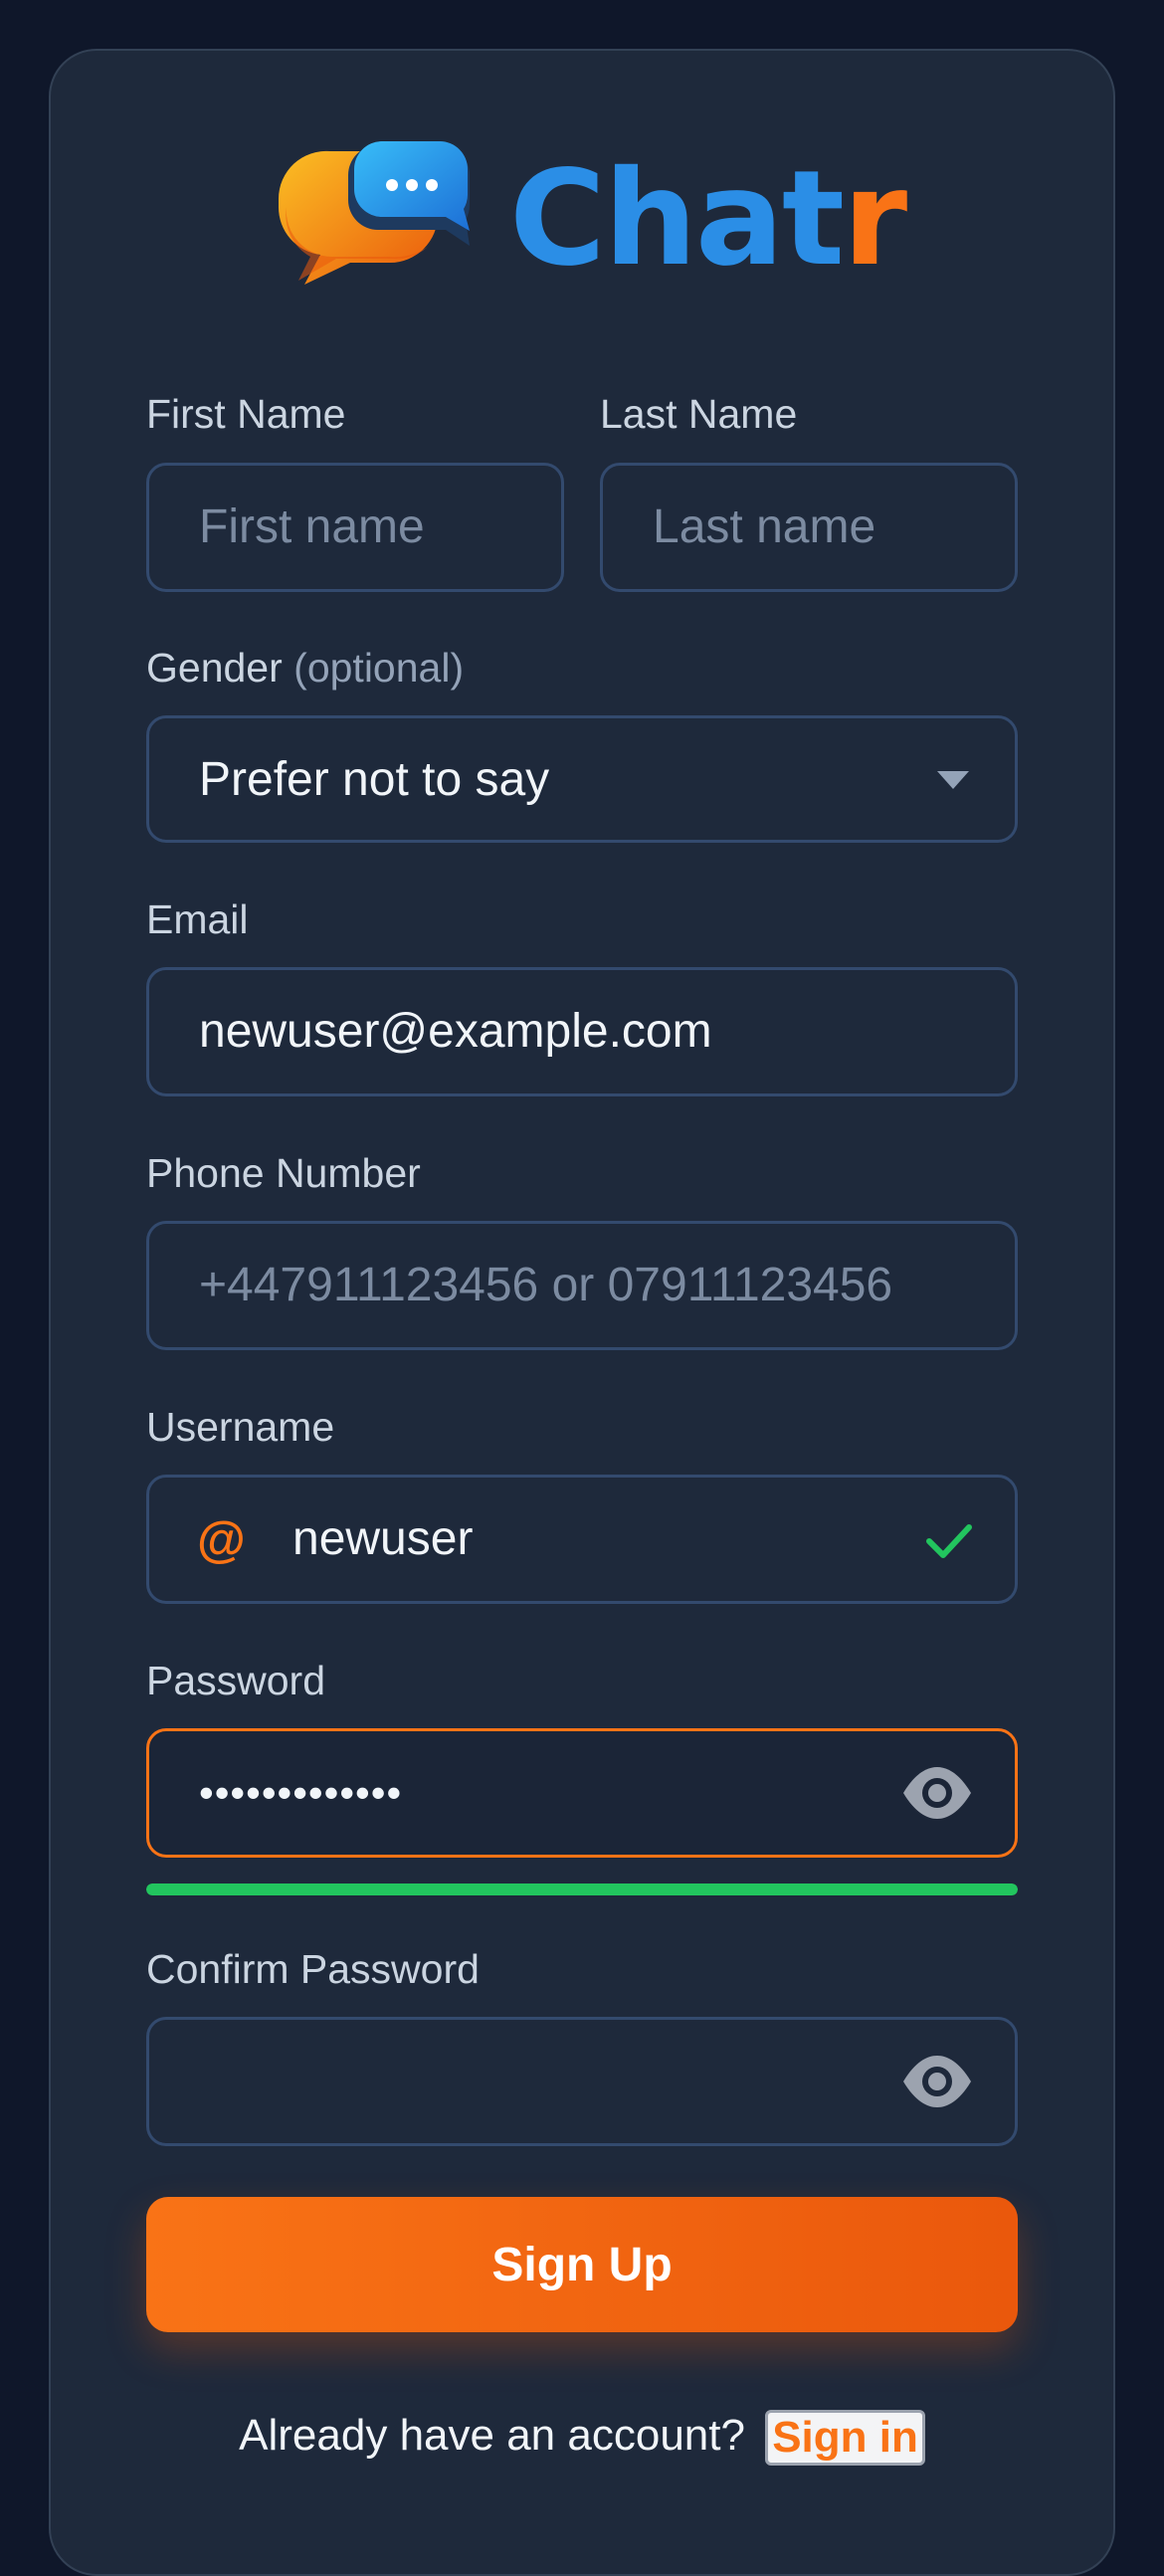  I want to click on password-field: •••••••••••••, so click(582, 1793).